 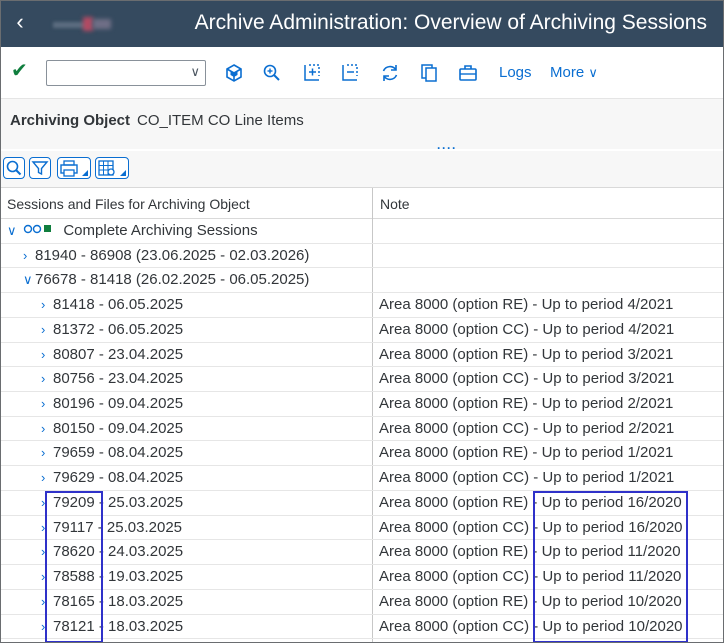 I want to click on collapse-all-icon, so click(x=350, y=73).